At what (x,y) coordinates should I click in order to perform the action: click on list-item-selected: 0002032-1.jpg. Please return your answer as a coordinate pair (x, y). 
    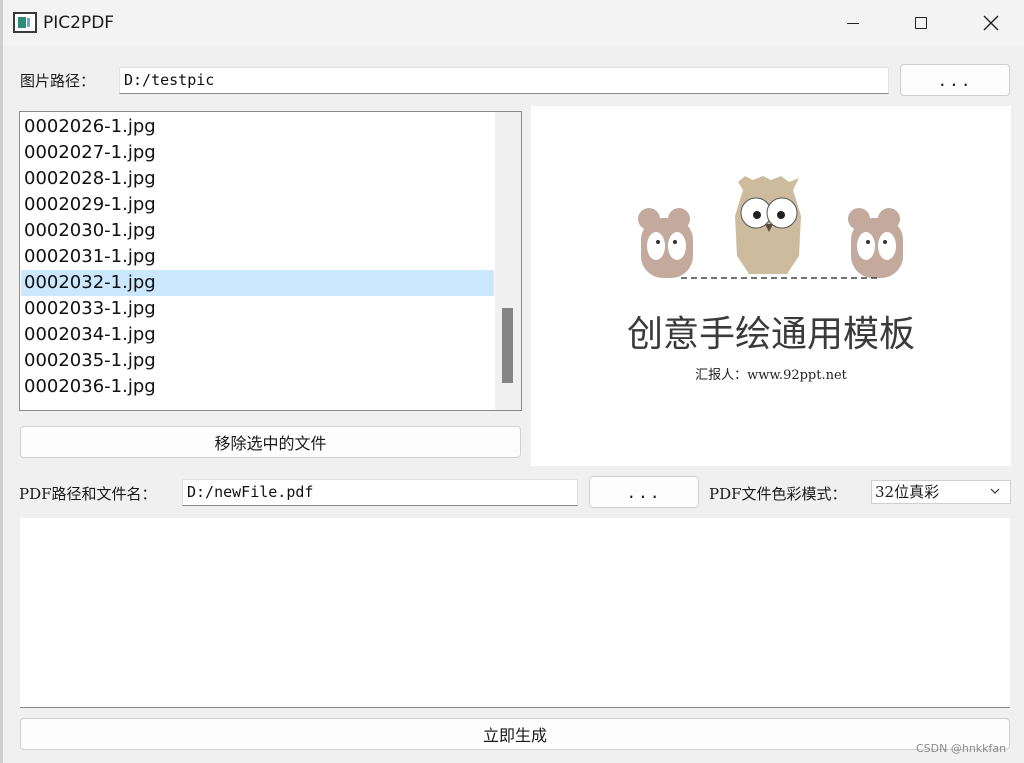
    Looking at the image, I should click on (257, 283).